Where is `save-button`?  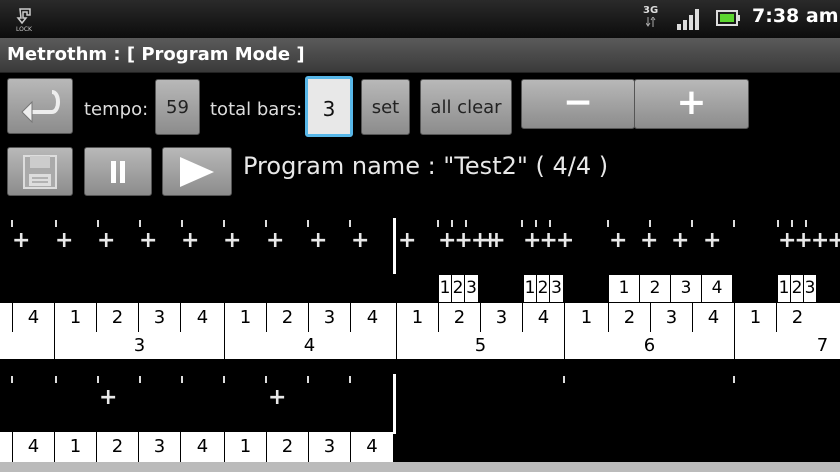
save-button is located at coordinates (40, 171).